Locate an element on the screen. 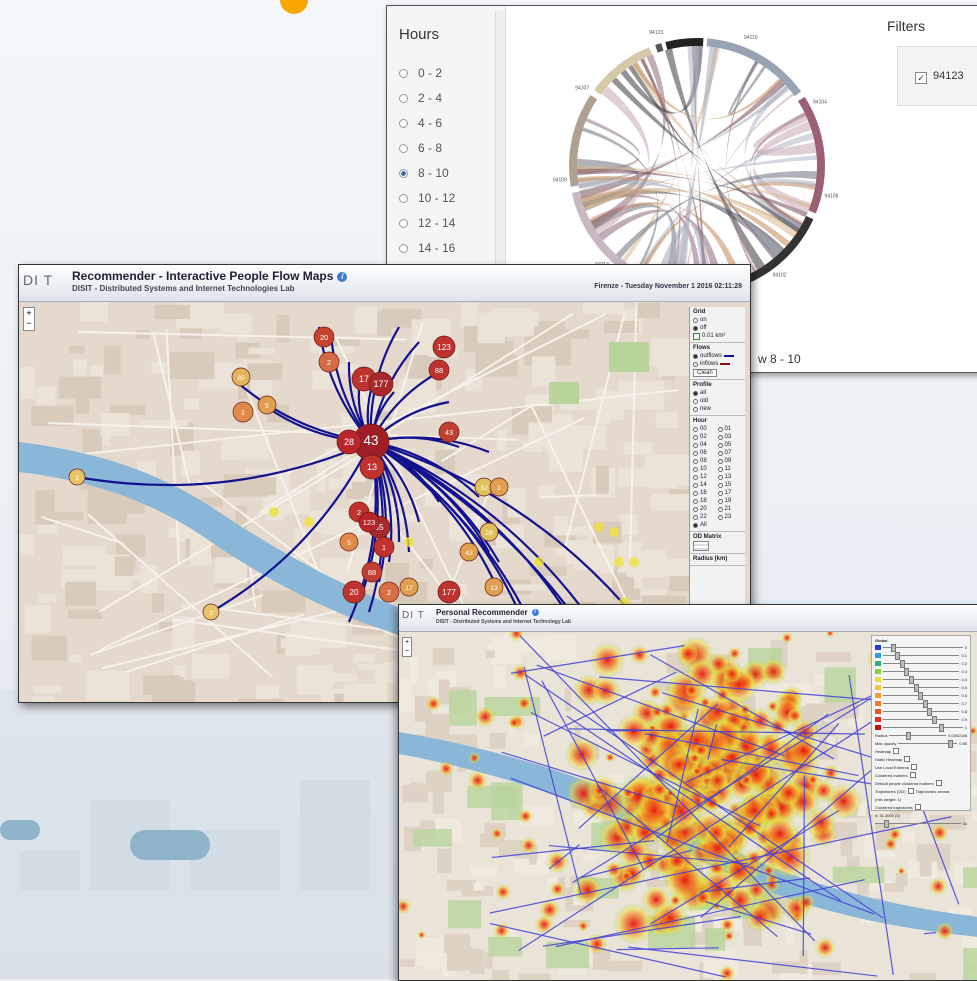 This screenshot has width=977, height=981. hour-radio-option: 23 is located at coordinates (730, 517).